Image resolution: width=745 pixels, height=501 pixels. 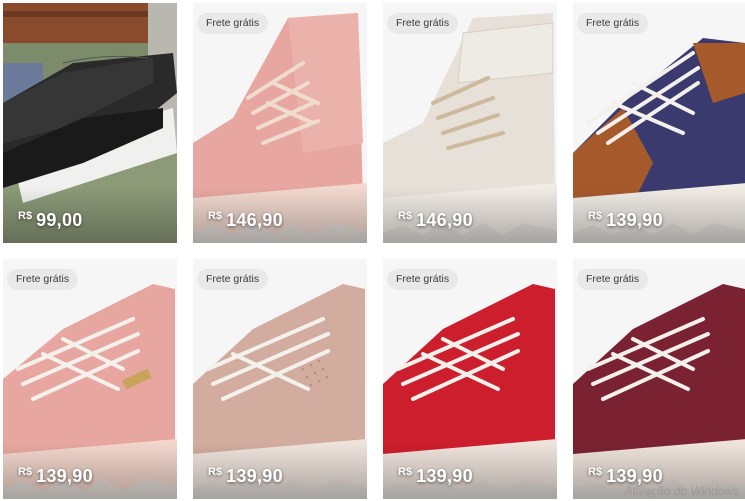 What do you see at coordinates (681, 491) in the screenshot?
I see `windows-activation-watermark: Ativação do Windows` at bounding box center [681, 491].